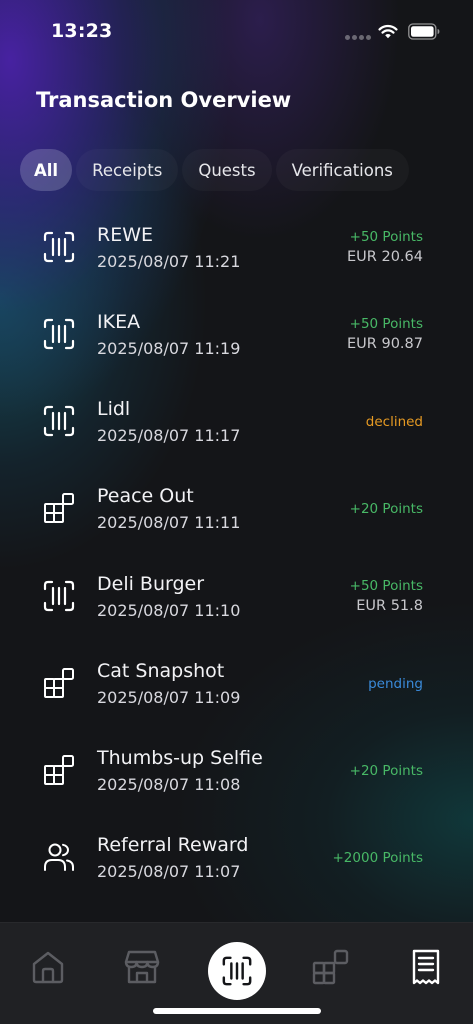 Image resolution: width=473 pixels, height=1024 pixels. I want to click on transaction-date: 2025/08/07 11:10, so click(169, 610).